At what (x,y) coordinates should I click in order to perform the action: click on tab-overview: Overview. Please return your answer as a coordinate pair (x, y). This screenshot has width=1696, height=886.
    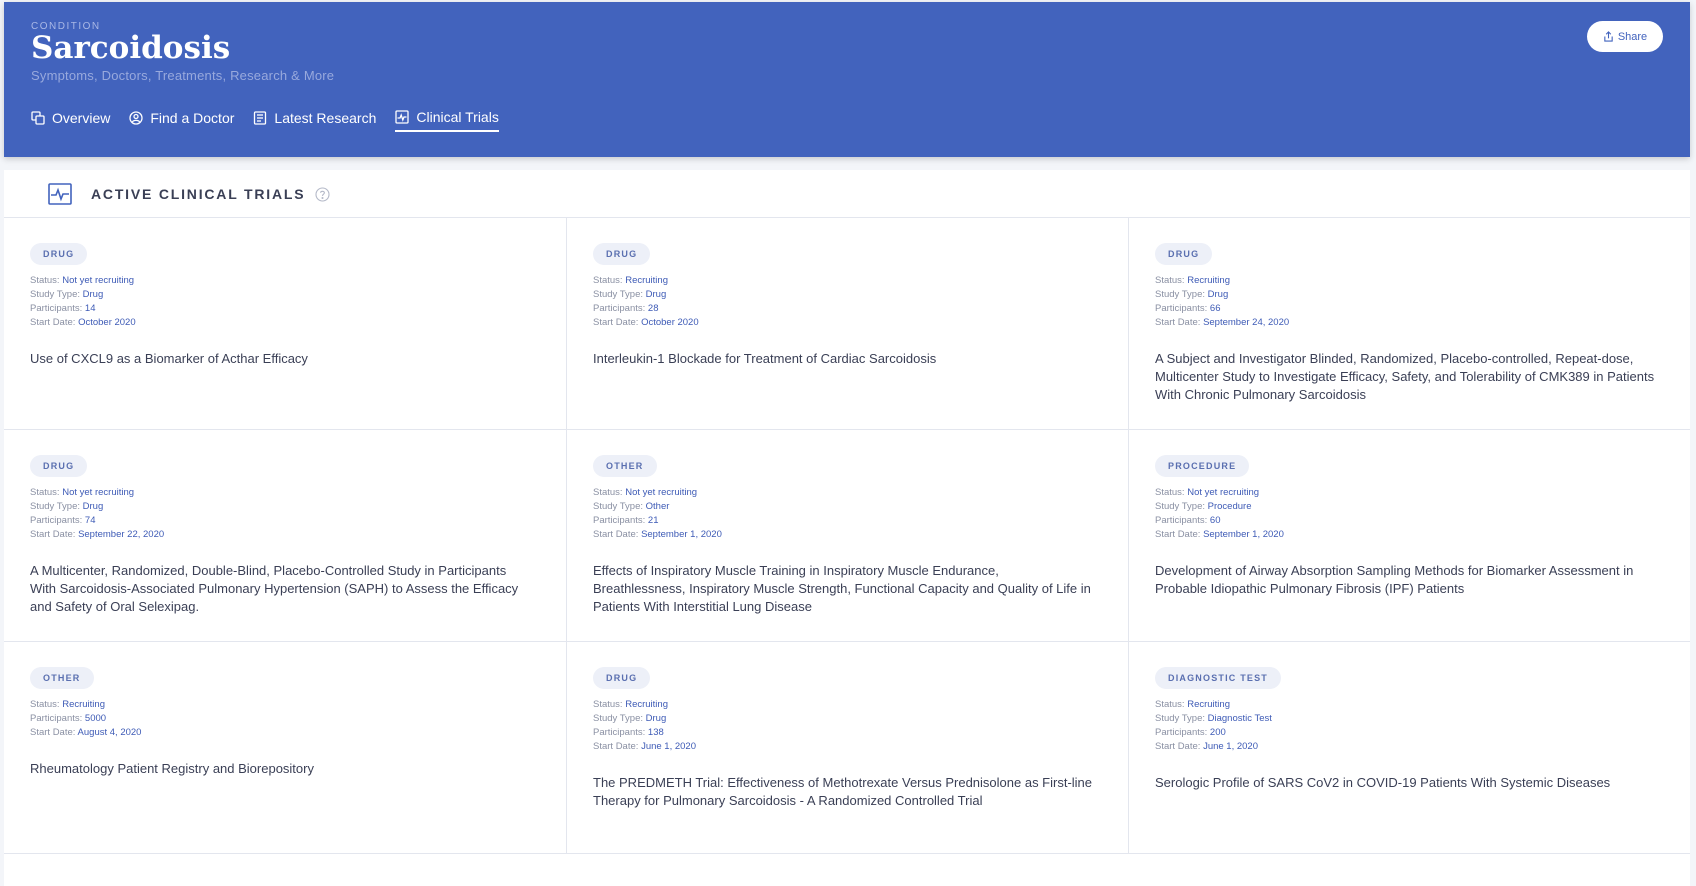
    Looking at the image, I should click on (70, 120).